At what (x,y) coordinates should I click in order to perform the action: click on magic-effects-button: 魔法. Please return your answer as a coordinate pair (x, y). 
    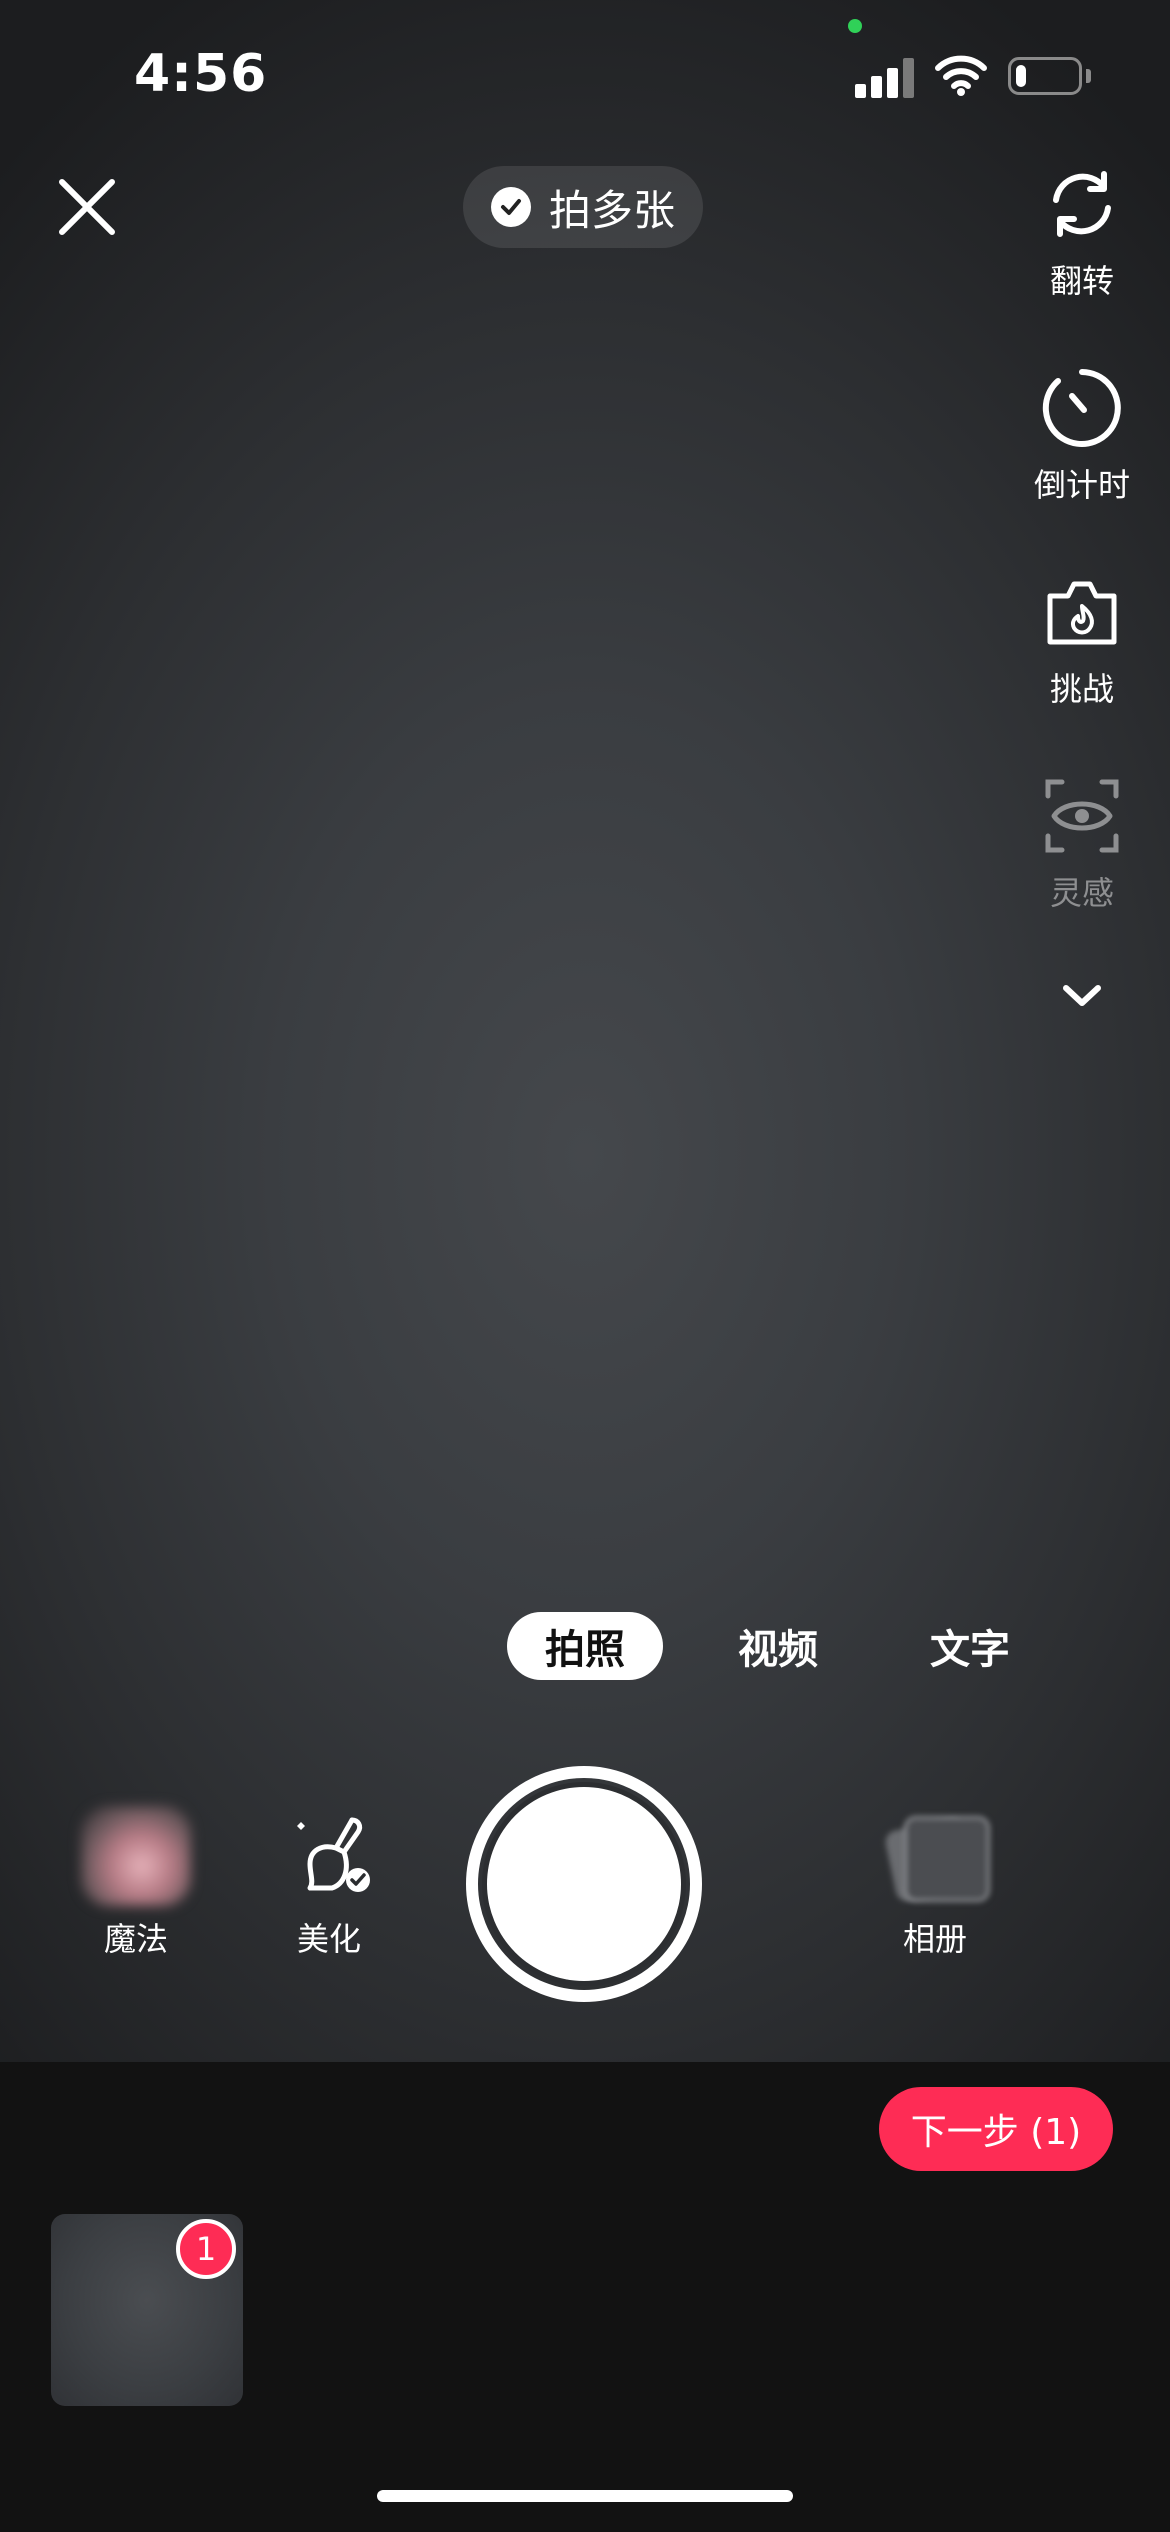
    Looking at the image, I should click on (136, 1883).